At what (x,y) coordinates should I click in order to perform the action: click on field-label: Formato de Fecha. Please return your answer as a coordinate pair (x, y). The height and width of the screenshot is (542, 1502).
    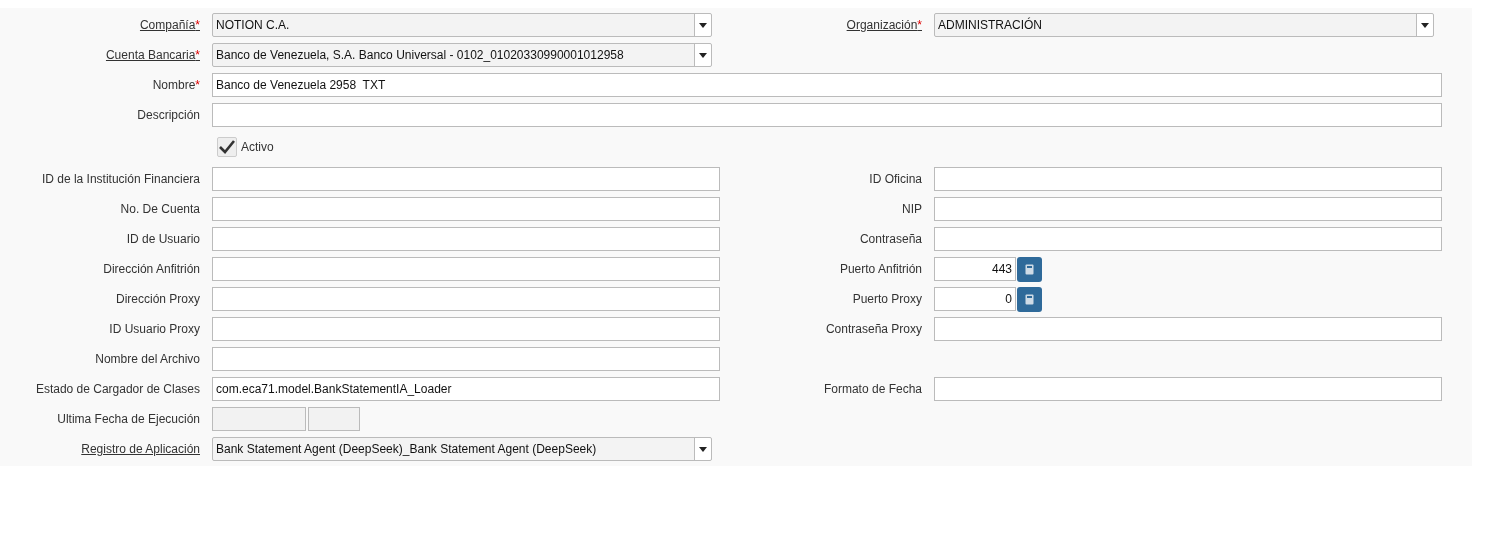
    Looking at the image, I should click on (872, 389).